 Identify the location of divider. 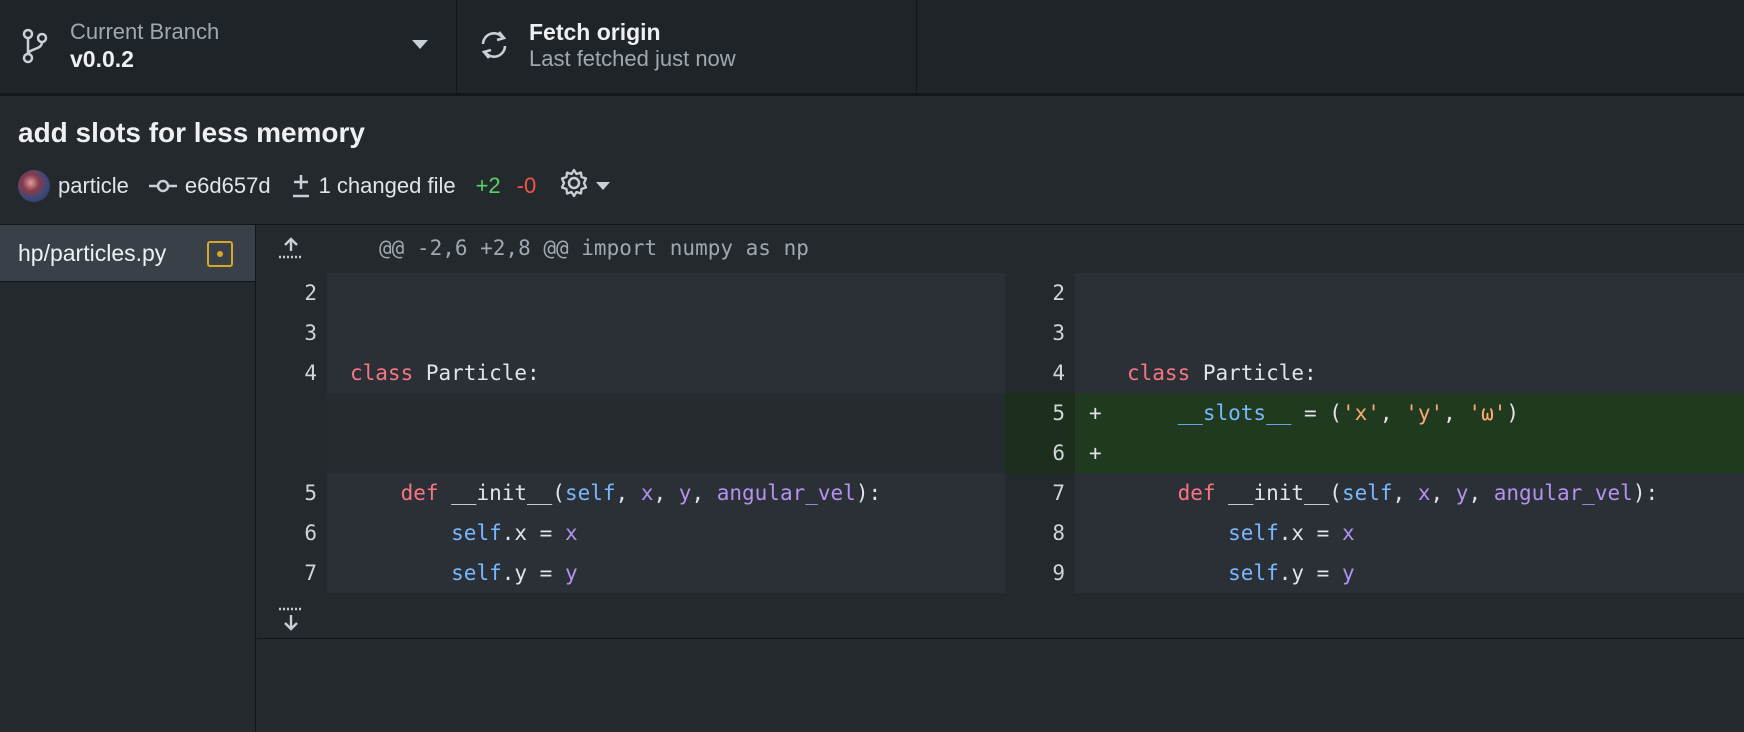
(1000, 638).